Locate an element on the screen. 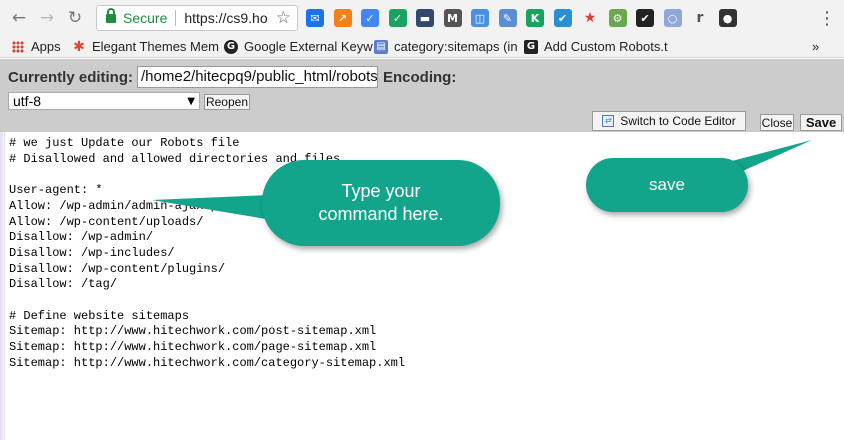 This screenshot has width=844, height=440. type-command-text: Type your command here. is located at coordinates (381, 202).